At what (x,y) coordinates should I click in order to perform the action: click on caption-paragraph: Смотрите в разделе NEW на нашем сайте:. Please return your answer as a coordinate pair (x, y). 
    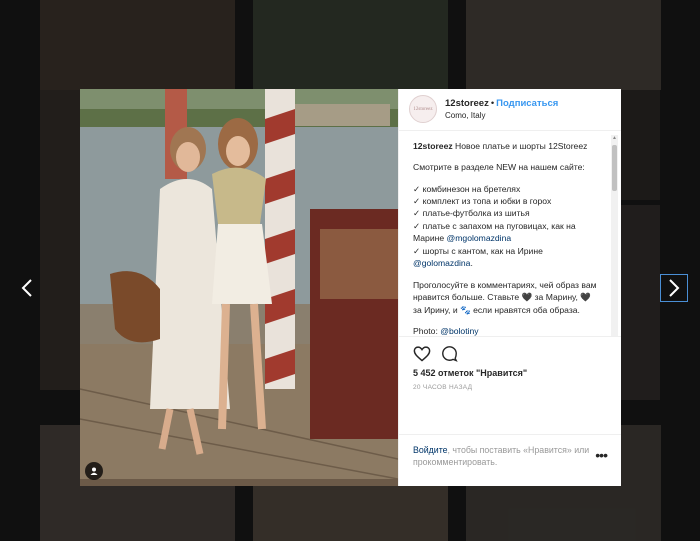
    Looking at the image, I should click on (499, 167).